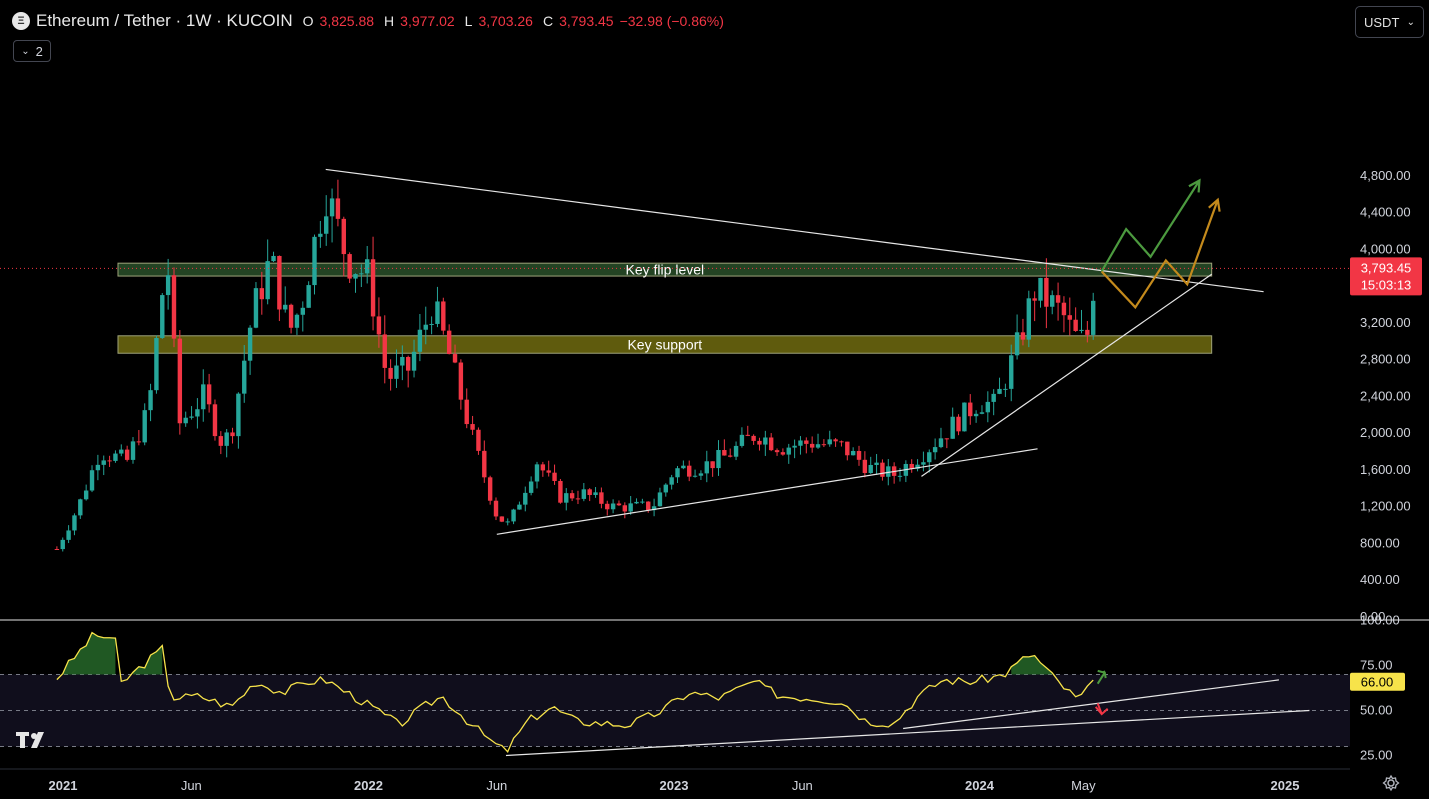 Image resolution: width=1429 pixels, height=799 pixels. Describe the element at coordinates (1410, 22) in the screenshot. I see `chevron-down-icon: ⌄` at that location.